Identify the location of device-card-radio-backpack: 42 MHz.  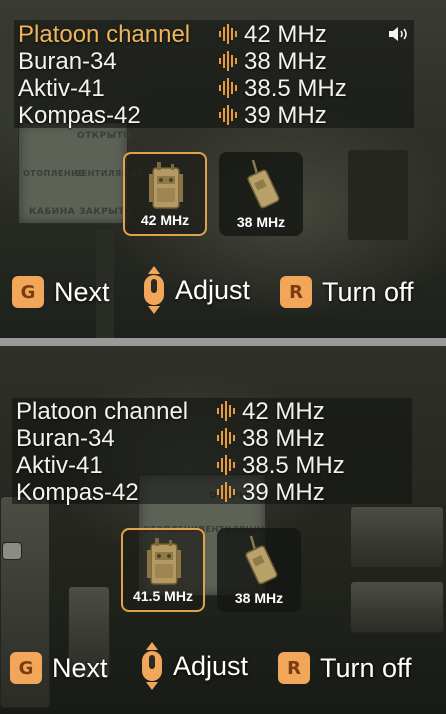
(165, 194).